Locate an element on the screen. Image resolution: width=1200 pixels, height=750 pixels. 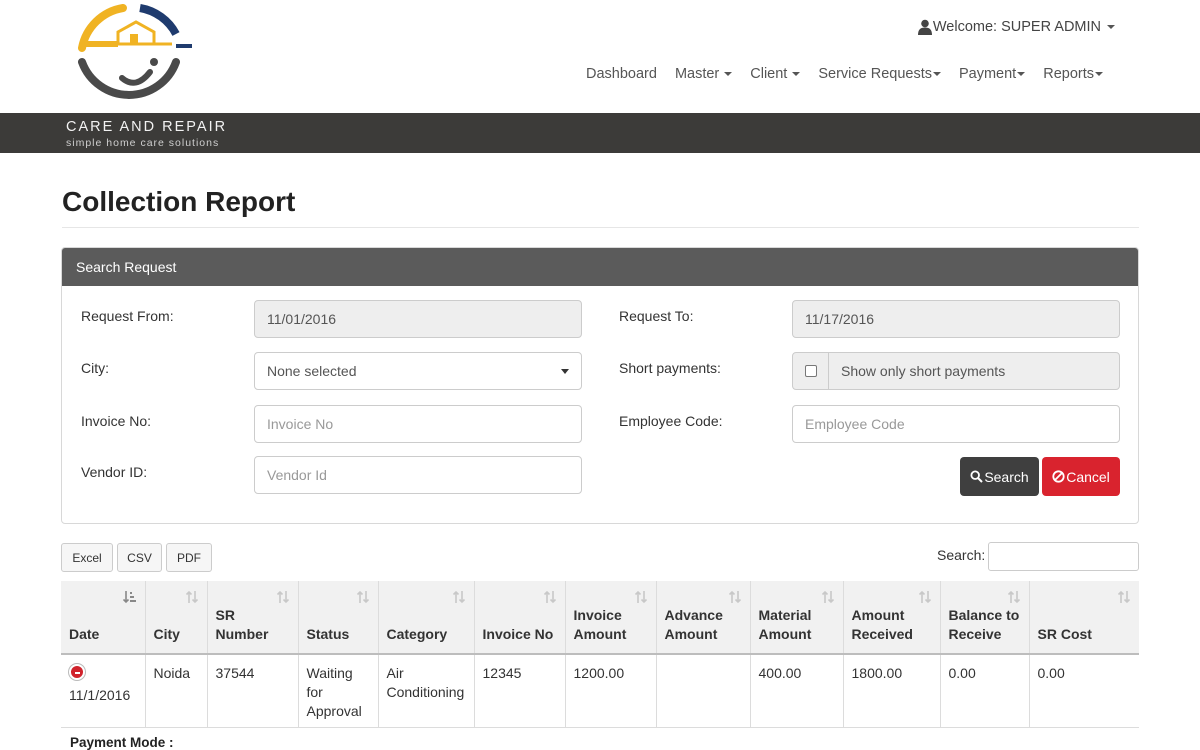
employee-code-label: Employee Code: is located at coordinates (671, 421).